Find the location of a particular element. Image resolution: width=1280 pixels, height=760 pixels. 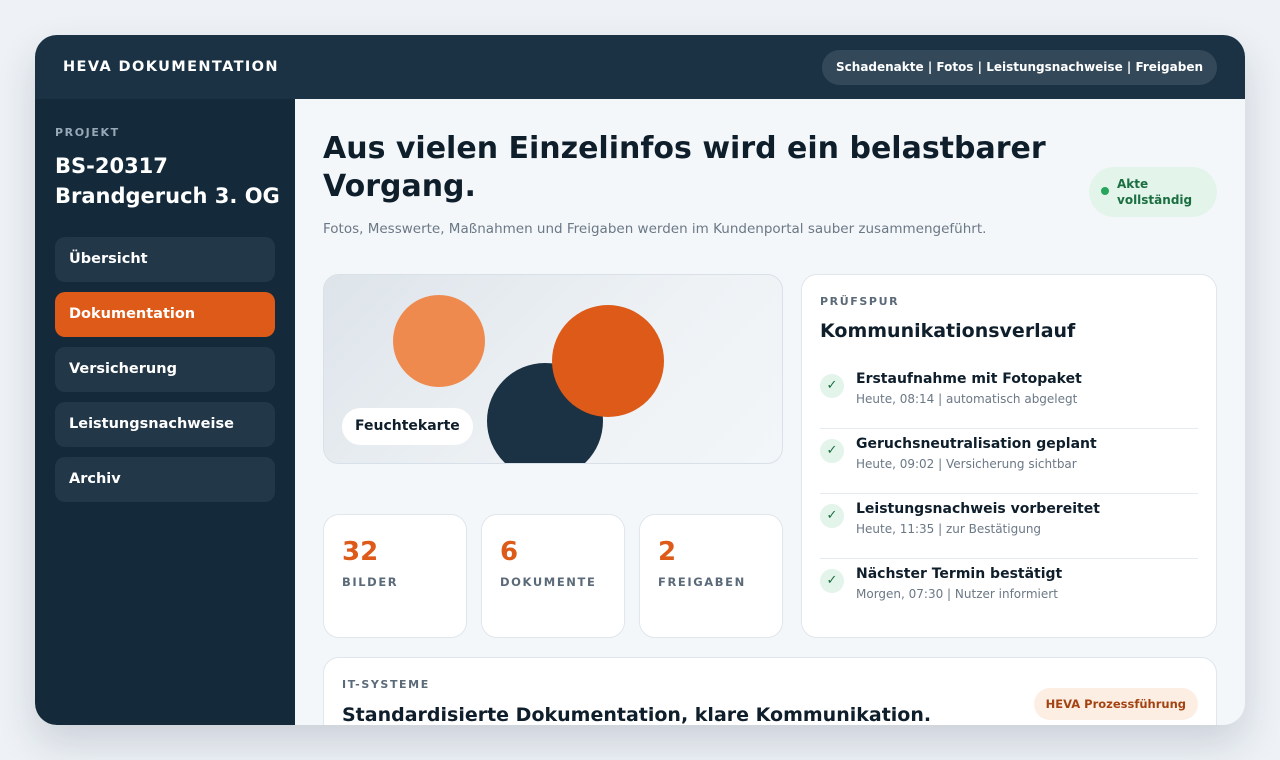

timeline-item-title: Erstaufnahme mit Fotopaket is located at coordinates (969, 379).